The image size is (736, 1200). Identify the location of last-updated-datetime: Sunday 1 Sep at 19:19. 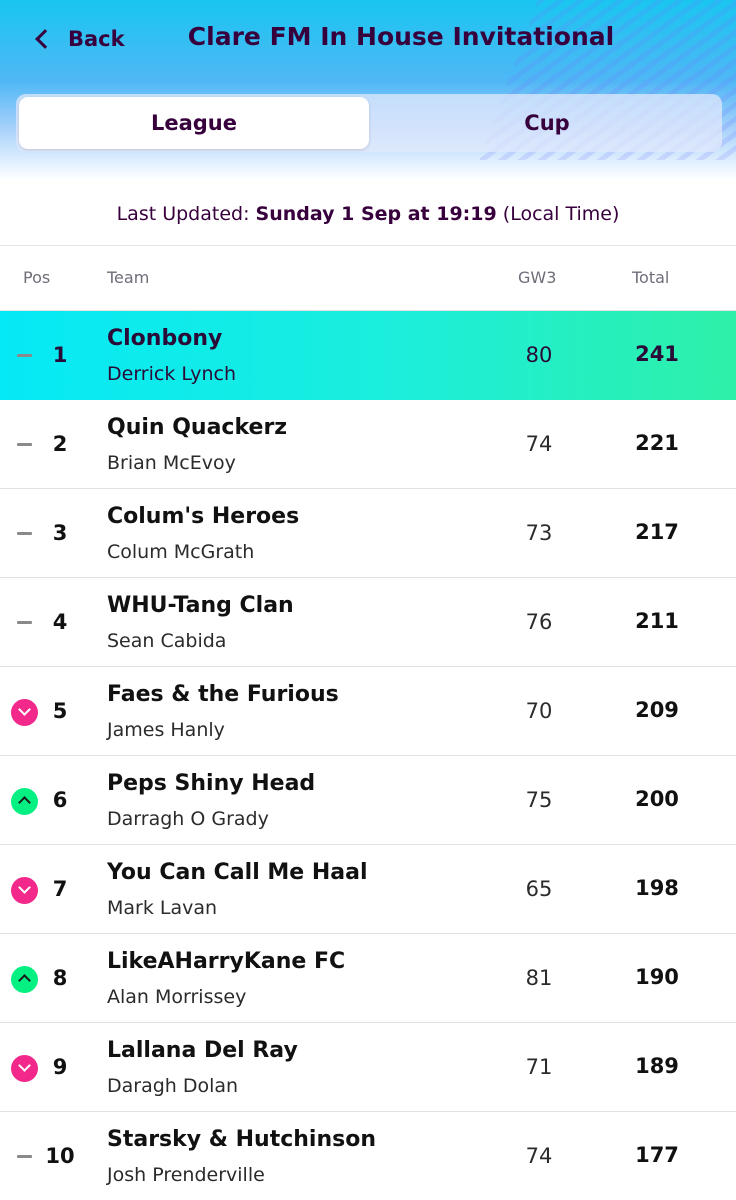
(376, 214).